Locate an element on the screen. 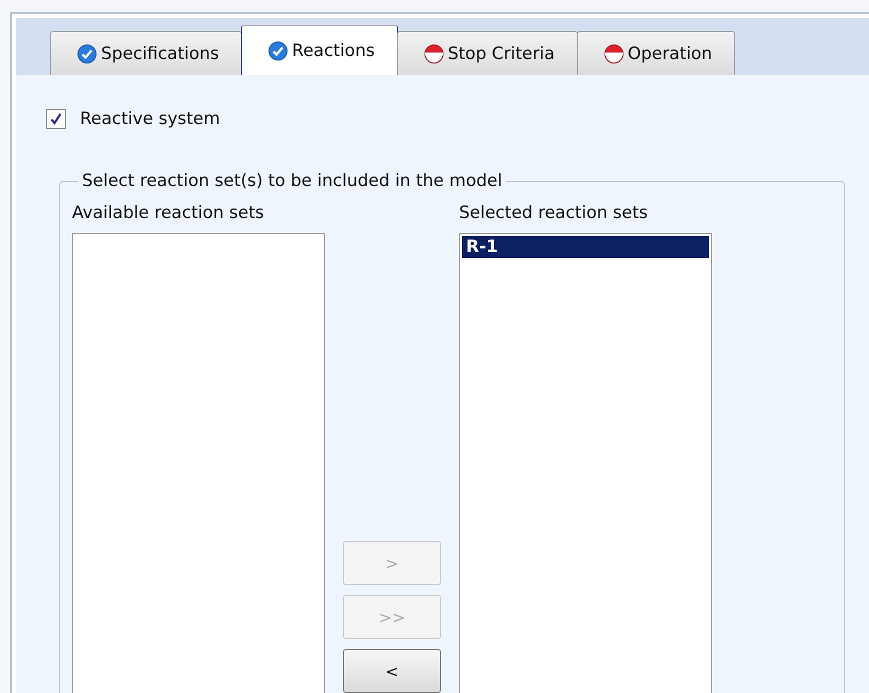  move-button: < is located at coordinates (392, 671).